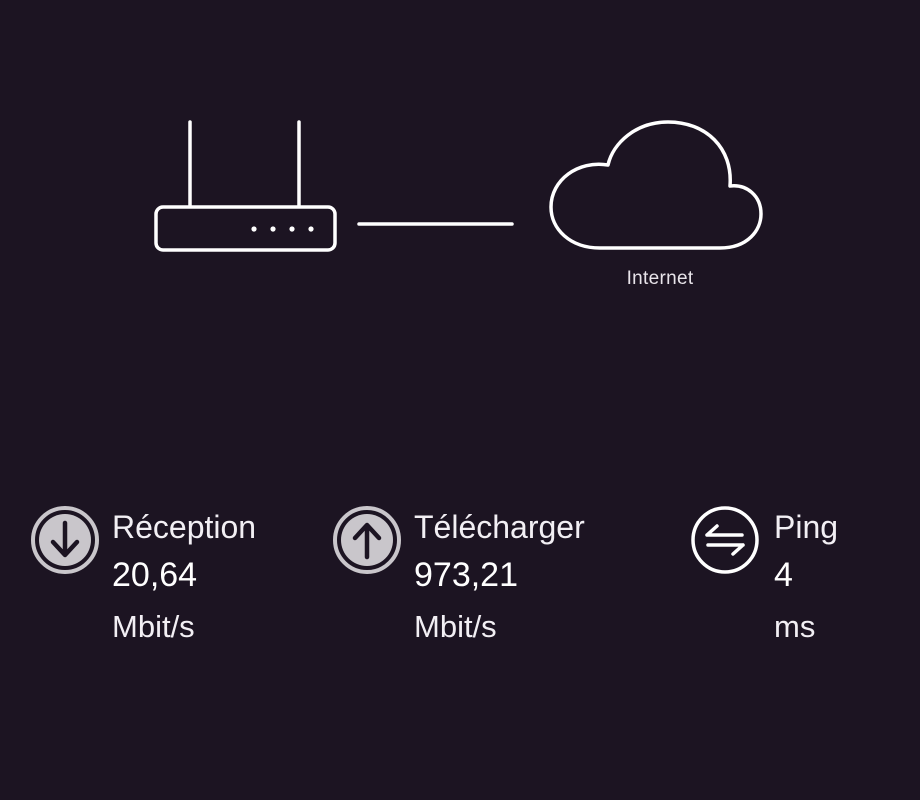 This screenshot has width=920, height=800. What do you see at coordinates (806, 579) in the screenshot?
I see `stat-ping-text: Ping 4 ms` at bounding box center [806, 579].